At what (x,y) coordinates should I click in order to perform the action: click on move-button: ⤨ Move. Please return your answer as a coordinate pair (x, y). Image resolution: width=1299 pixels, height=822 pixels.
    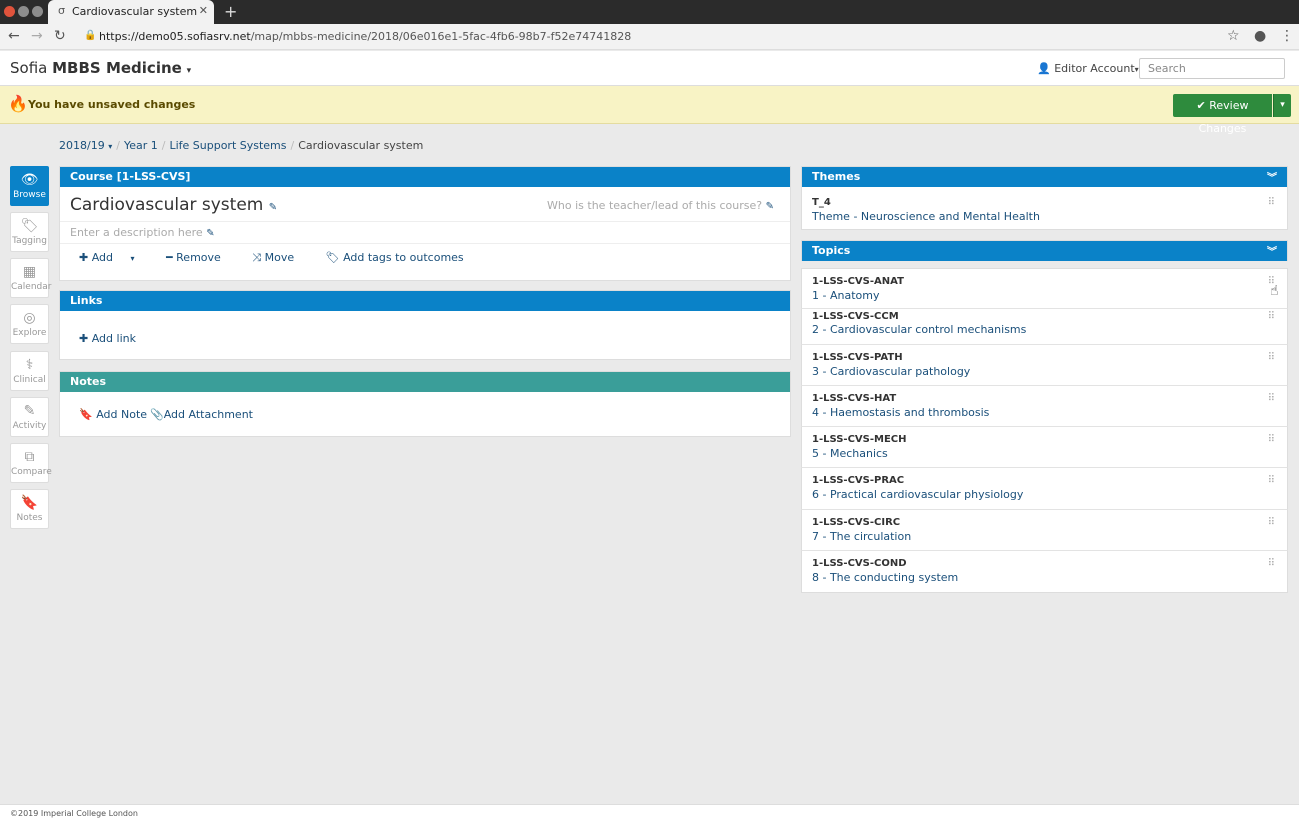
    Looking at the image, I should click on (280, 257).